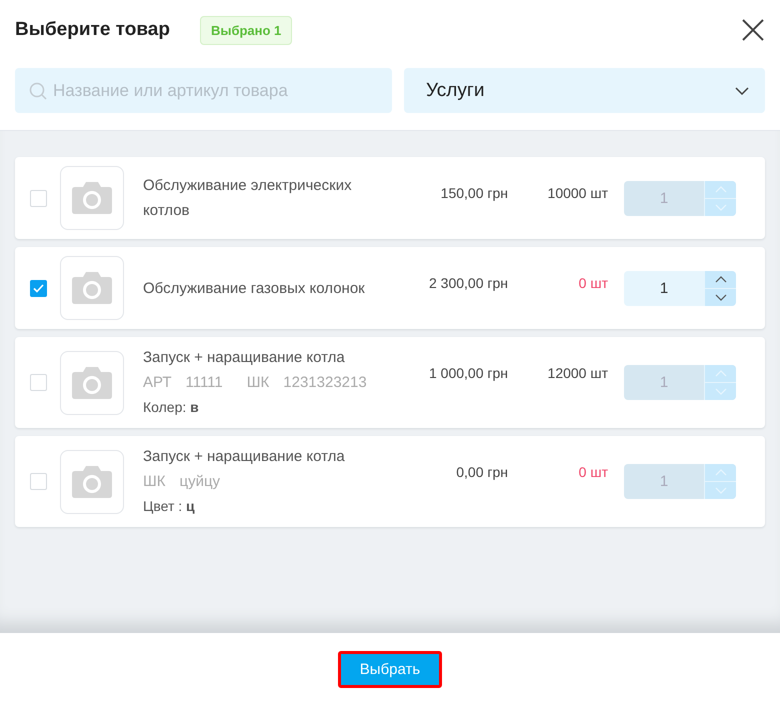 The width and height of the screenshot is (780, 705). I want to click on product-attribute: Цвет : ц, so click(169, 506).